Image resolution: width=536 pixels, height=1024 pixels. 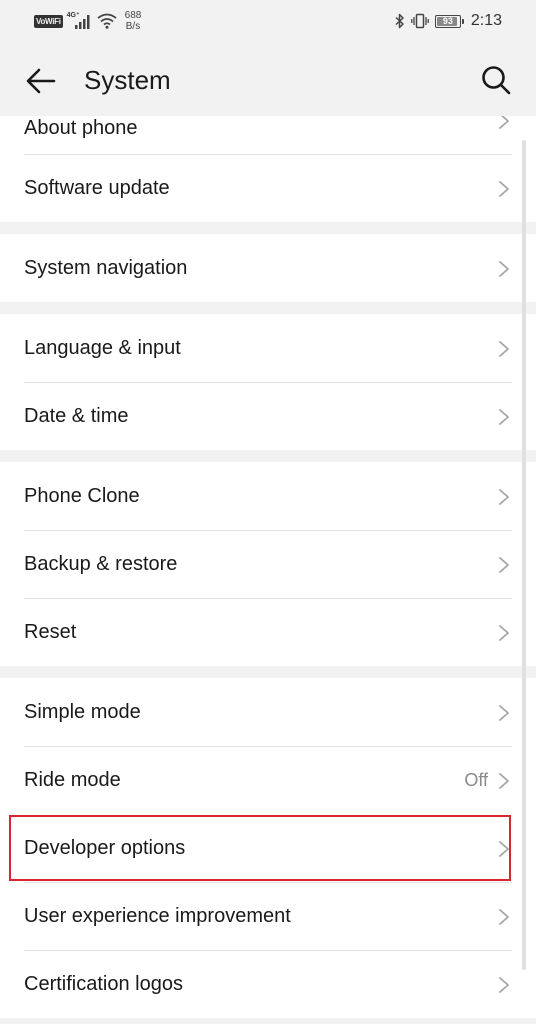 I want to click on settings-item-developer-options: Developer options, so click(x=260, y=848).